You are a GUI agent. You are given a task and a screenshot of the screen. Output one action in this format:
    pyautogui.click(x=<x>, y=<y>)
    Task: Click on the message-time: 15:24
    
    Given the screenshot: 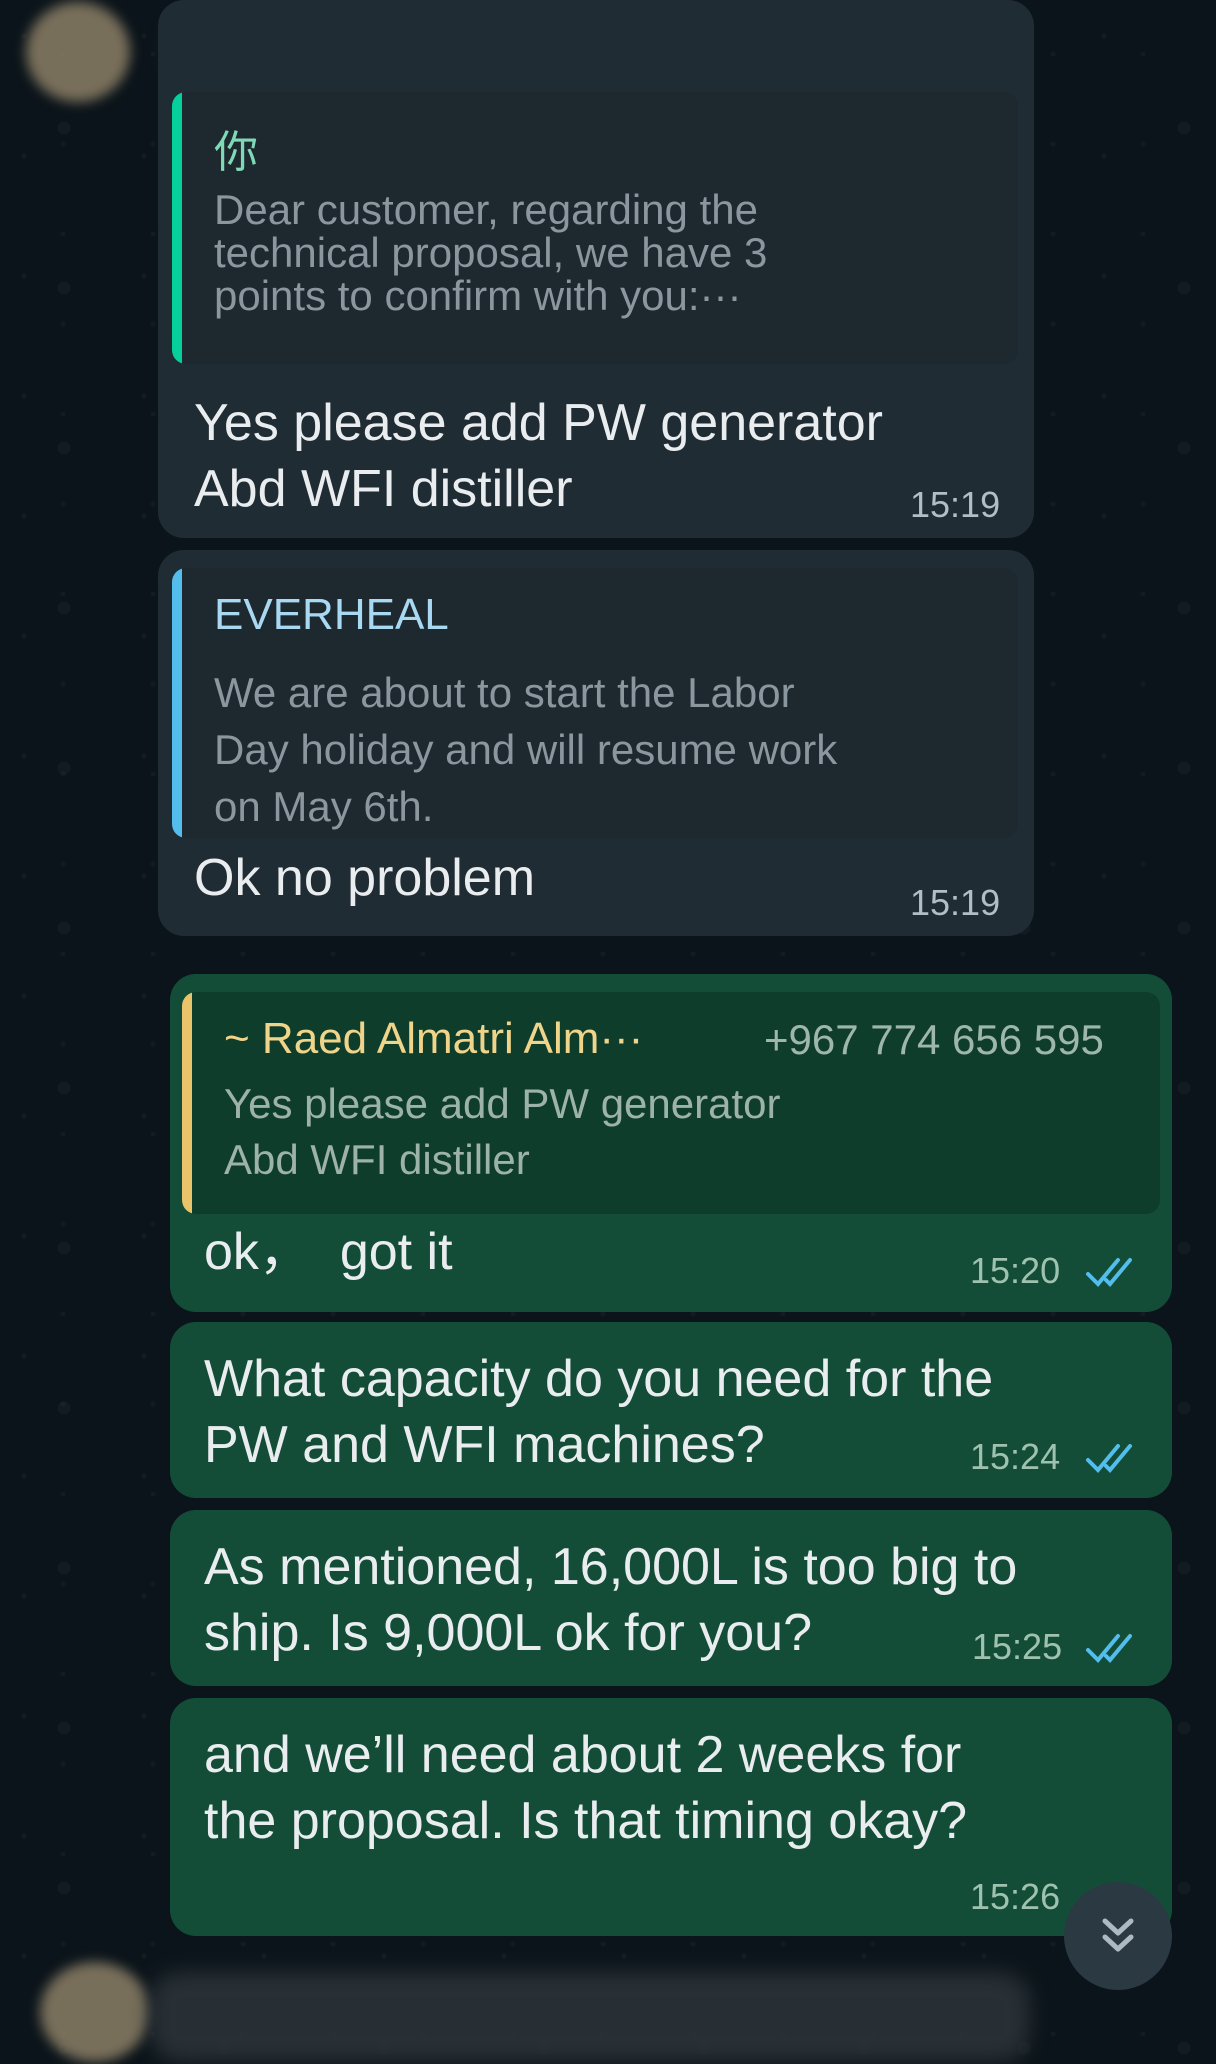 What is the action you would take?
    pyautogui.click(x=1015, y=1456)
    